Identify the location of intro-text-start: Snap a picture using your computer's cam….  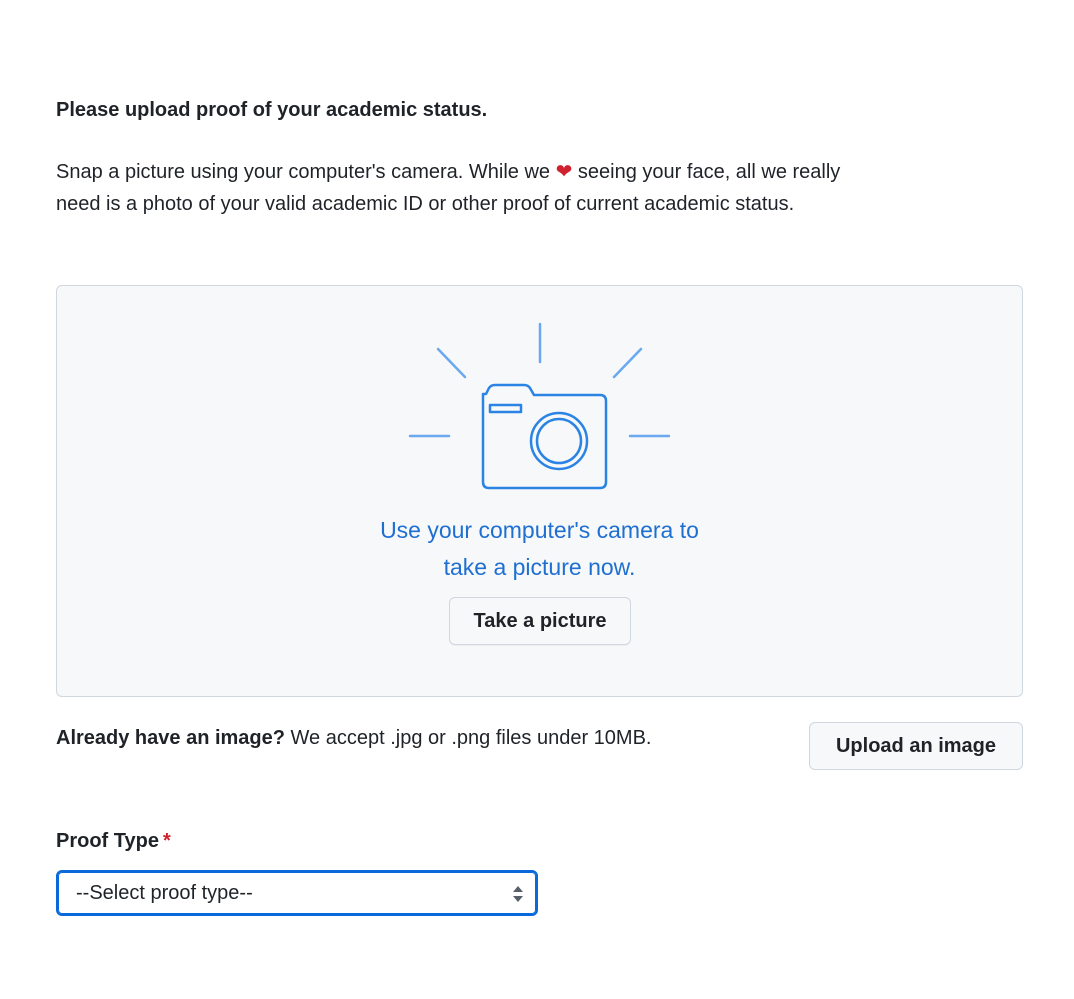
(306, 172).